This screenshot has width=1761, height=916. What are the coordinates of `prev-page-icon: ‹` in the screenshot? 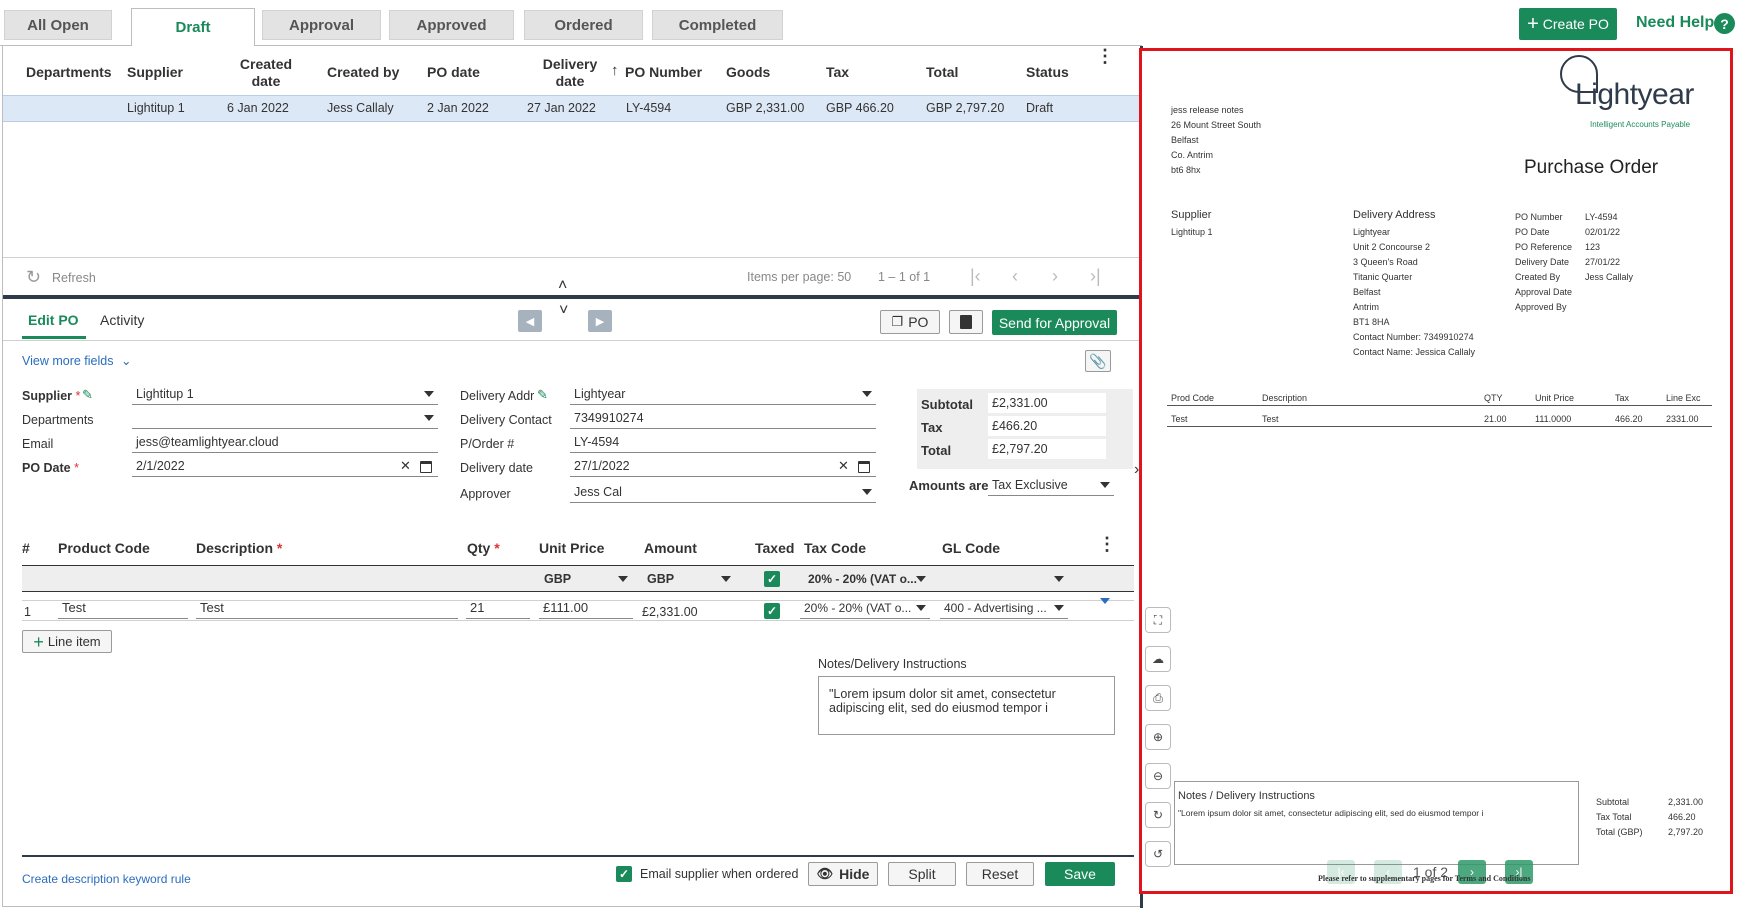 It's located at (1015, 276).